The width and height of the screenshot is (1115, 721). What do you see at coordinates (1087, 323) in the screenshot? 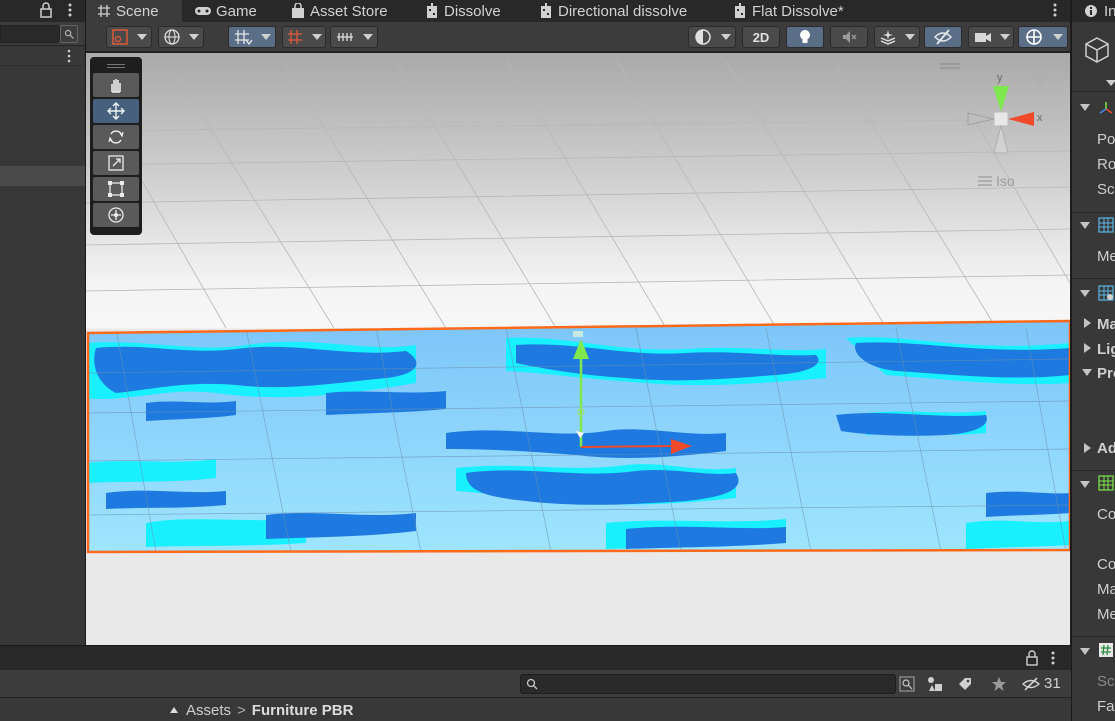
I see `materials-foldout-icon` at bounding box center [1087, 323].